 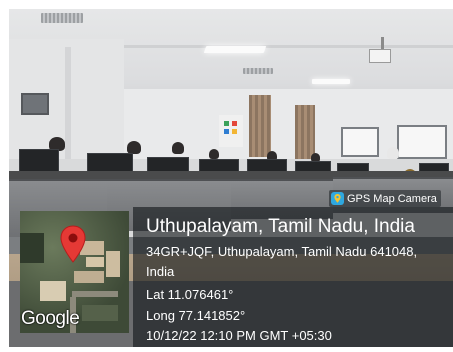 What do you see at coordinates (73, 244) in the screenshot?
I see `map-pin-icon` at bounding box center [73, 244].